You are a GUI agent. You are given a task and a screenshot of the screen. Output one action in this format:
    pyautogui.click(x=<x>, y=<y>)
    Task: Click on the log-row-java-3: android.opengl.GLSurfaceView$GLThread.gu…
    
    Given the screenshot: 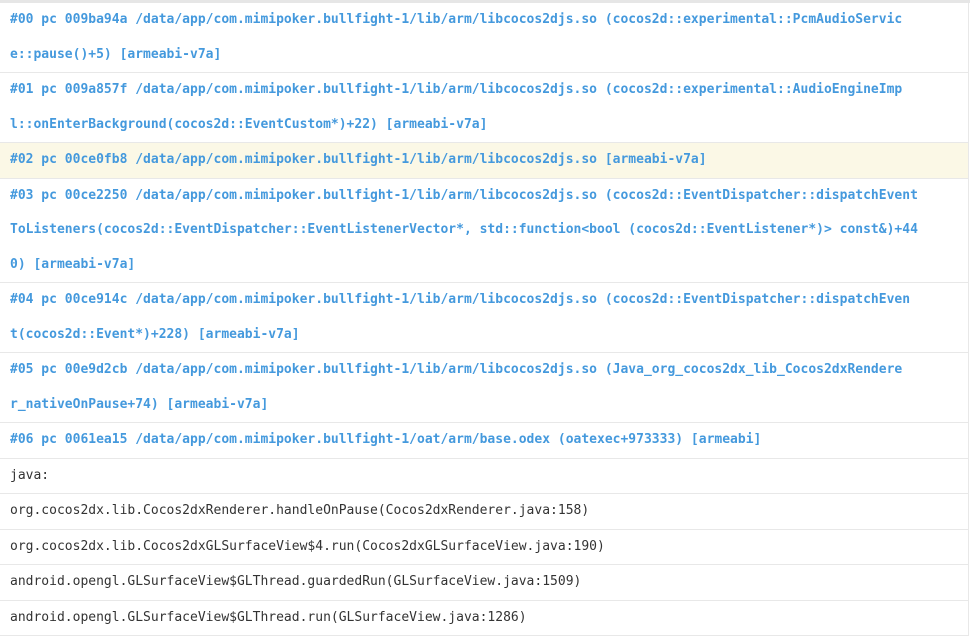 What is the action you would take?
    pyautogui.click(x=484, y=583)
    